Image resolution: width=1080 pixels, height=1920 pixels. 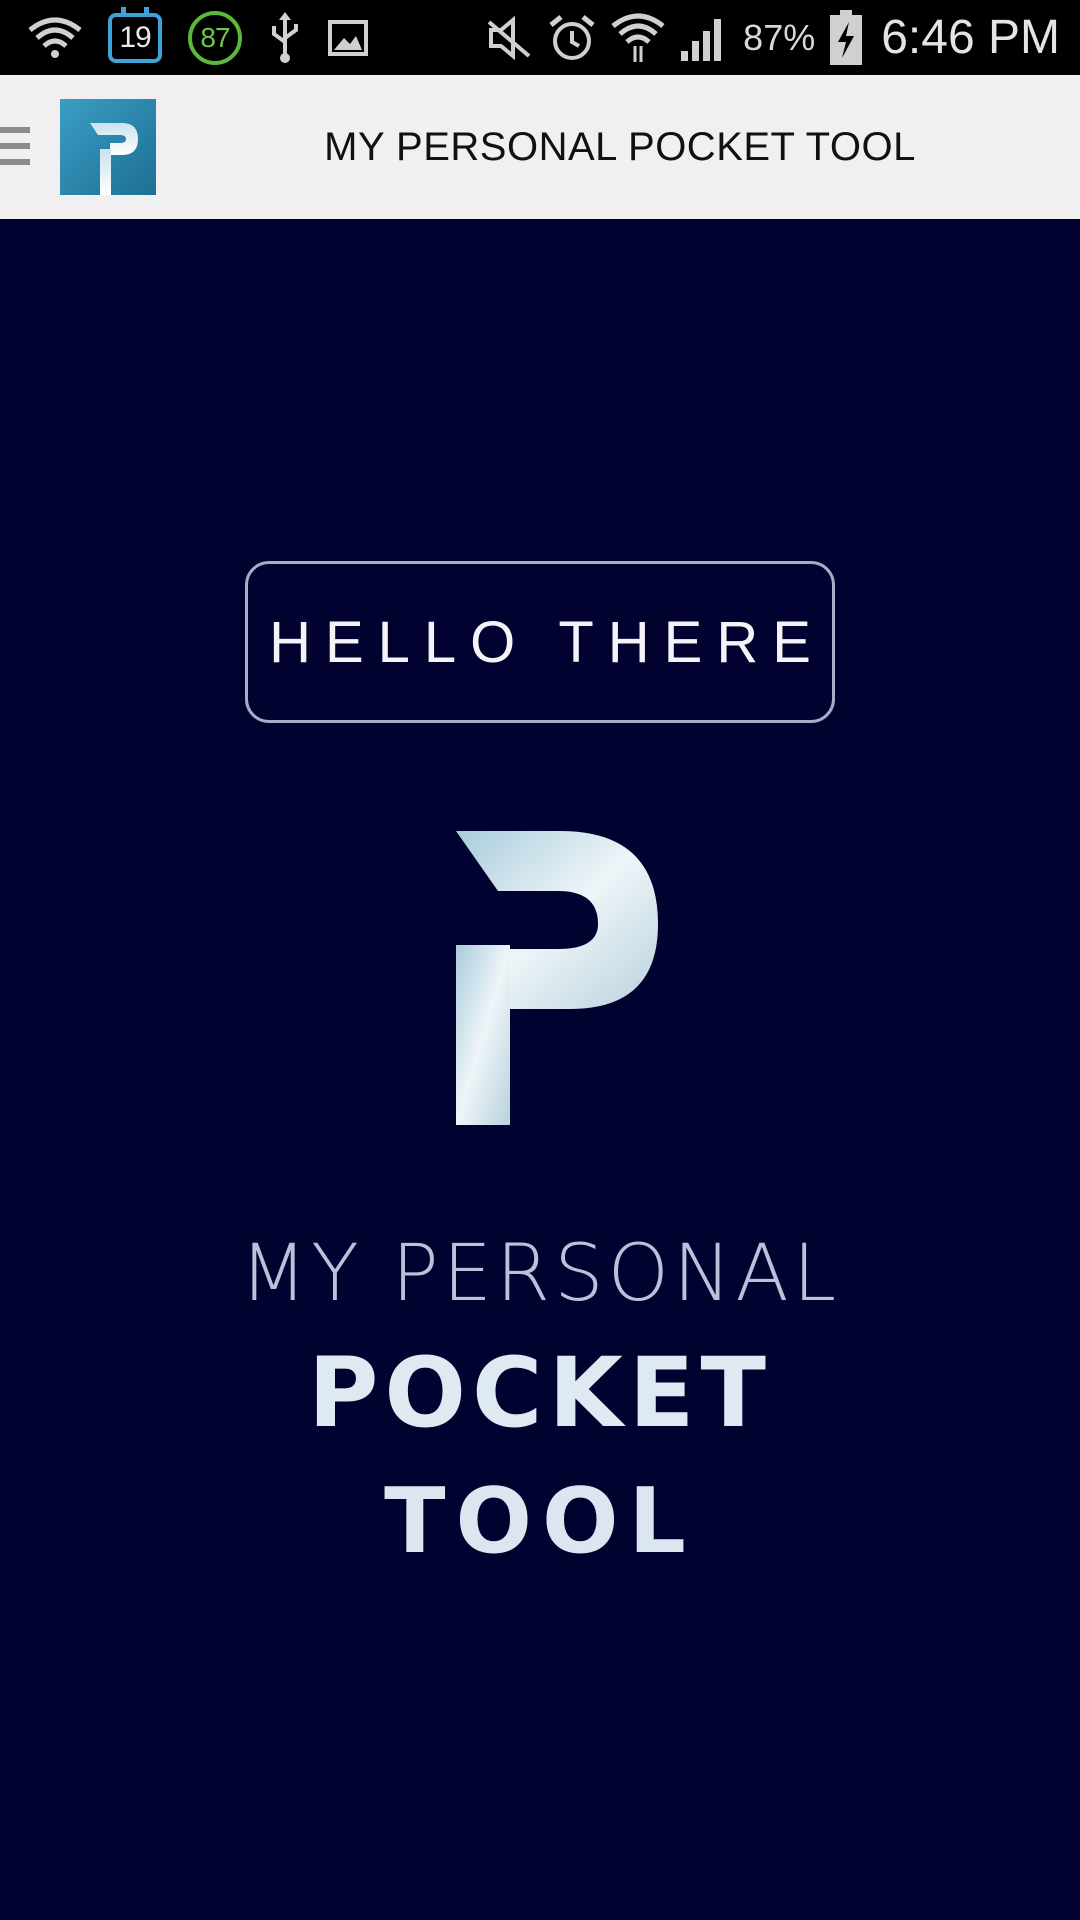 I want to click on brand-line-pocket: POCKET, so click(x=540, y=1393).